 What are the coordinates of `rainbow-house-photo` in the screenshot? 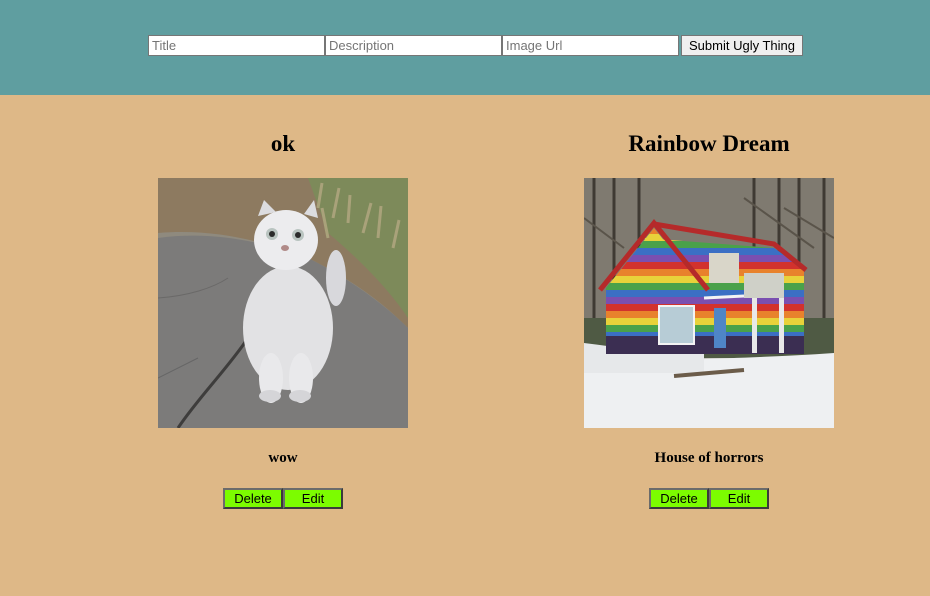 It's located at (709, 303).